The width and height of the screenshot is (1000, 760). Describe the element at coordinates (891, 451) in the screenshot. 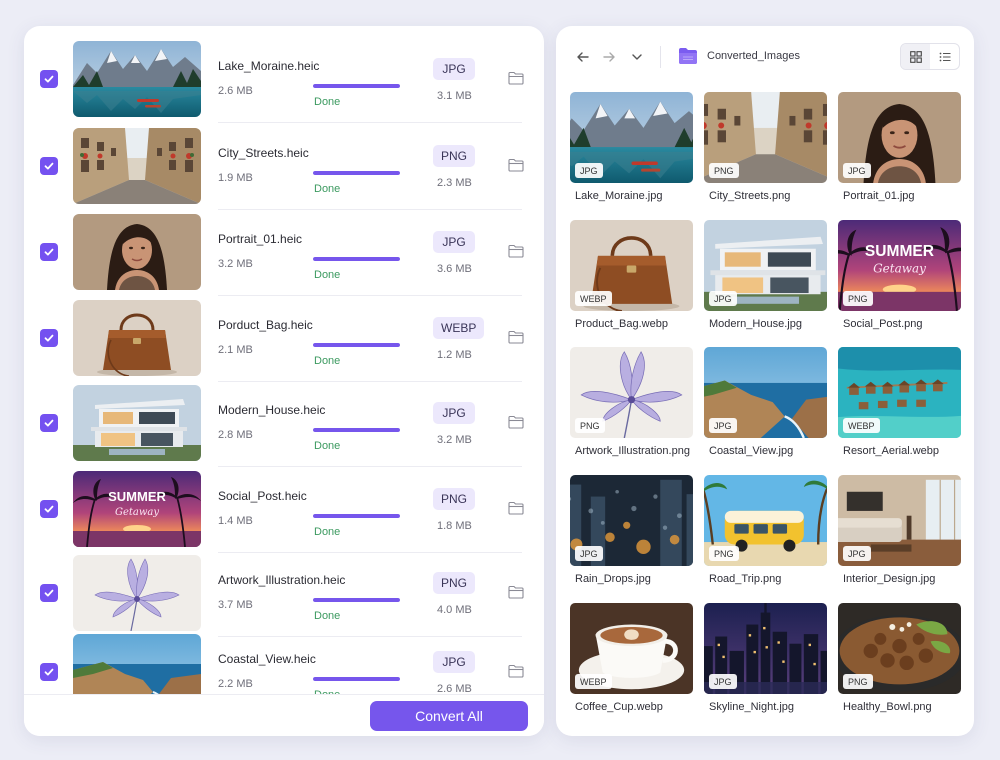

I see `image-filename: Resort_Aerial.webp` at that location.